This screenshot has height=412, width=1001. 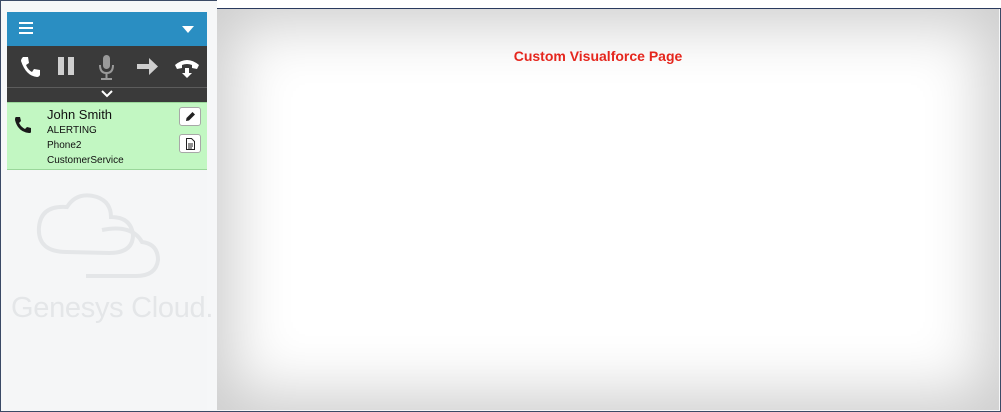 I want to click on transfer-button, so click(x=147, y=66).